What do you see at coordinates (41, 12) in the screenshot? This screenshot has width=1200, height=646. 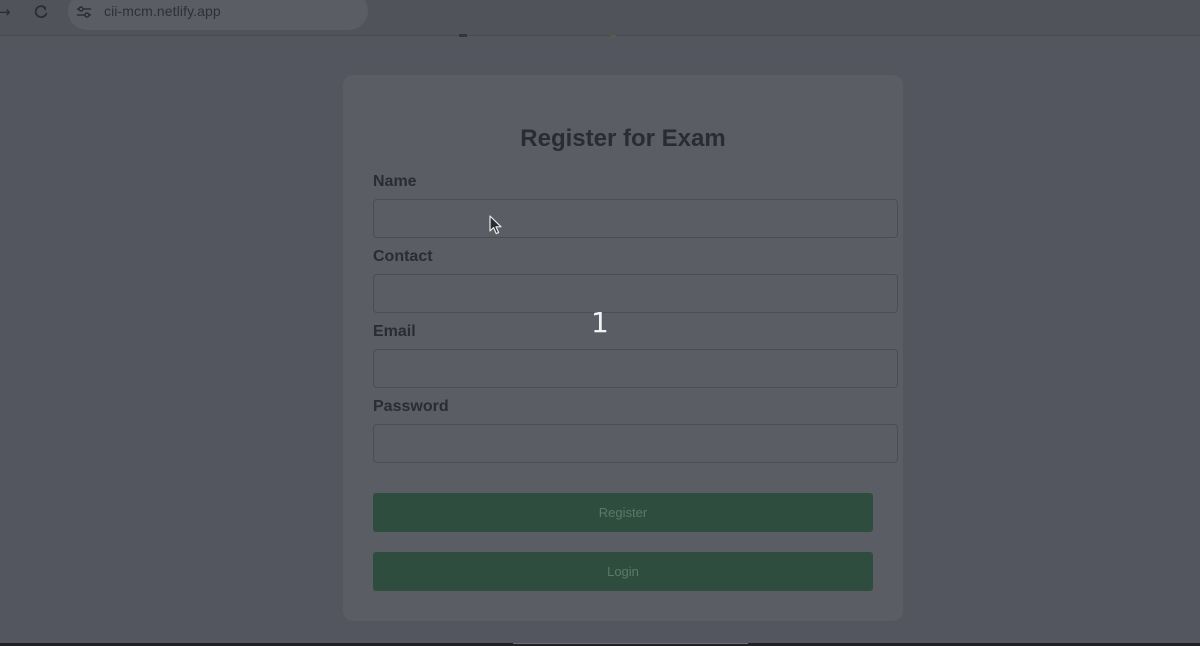 I see `reload-icon` at bounding box center [41, 12].